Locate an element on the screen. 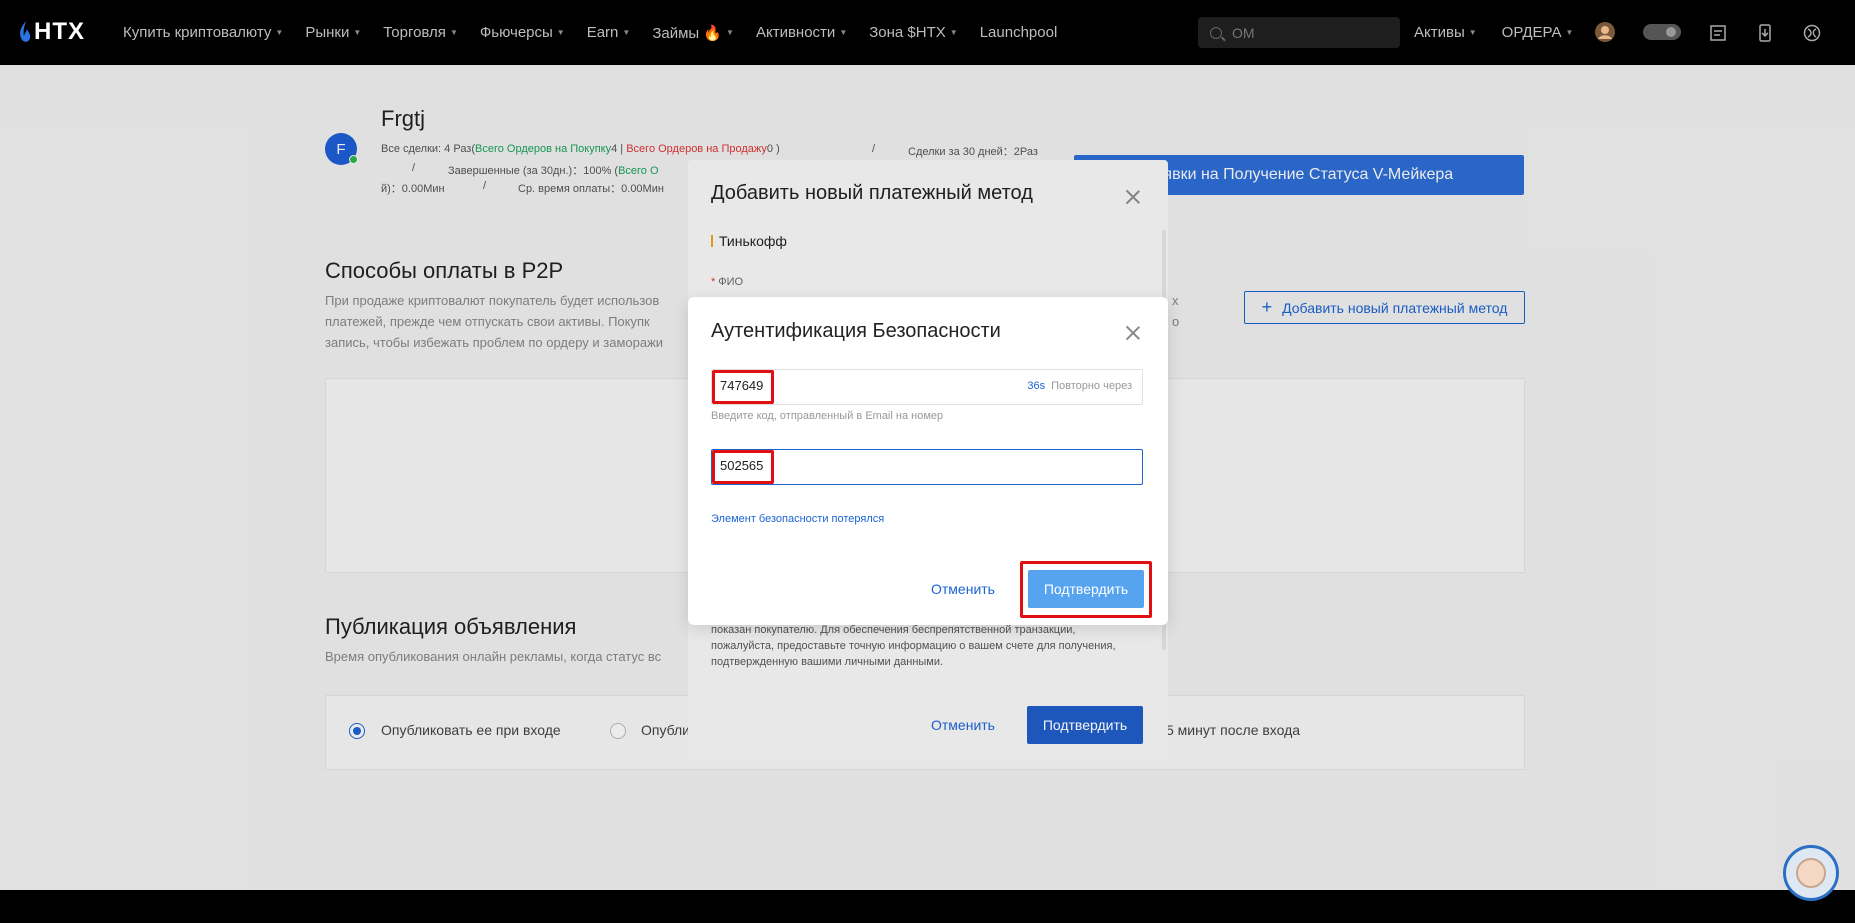 The width and height of the screenshot is (1855, 923). support-chat-icon is located at coordinates (1811, 873).